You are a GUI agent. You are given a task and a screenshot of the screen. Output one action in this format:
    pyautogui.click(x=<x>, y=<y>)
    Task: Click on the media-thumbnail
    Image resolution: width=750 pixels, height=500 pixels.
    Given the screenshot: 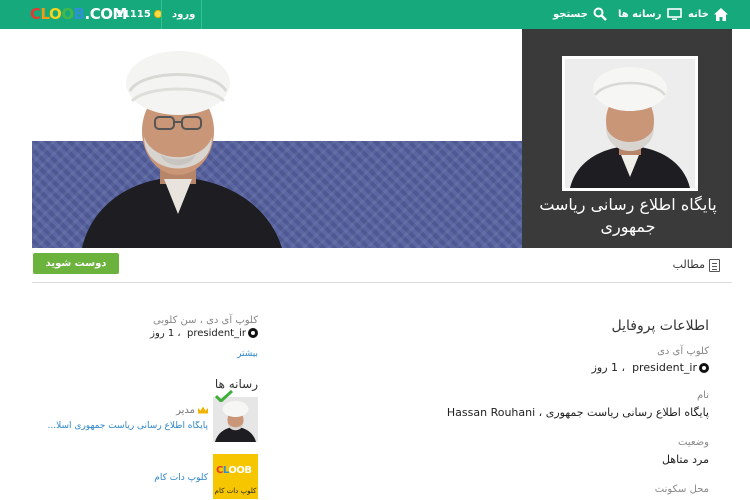 What is the action you would take?
    pyautogui.click(x=235, y=419)
    